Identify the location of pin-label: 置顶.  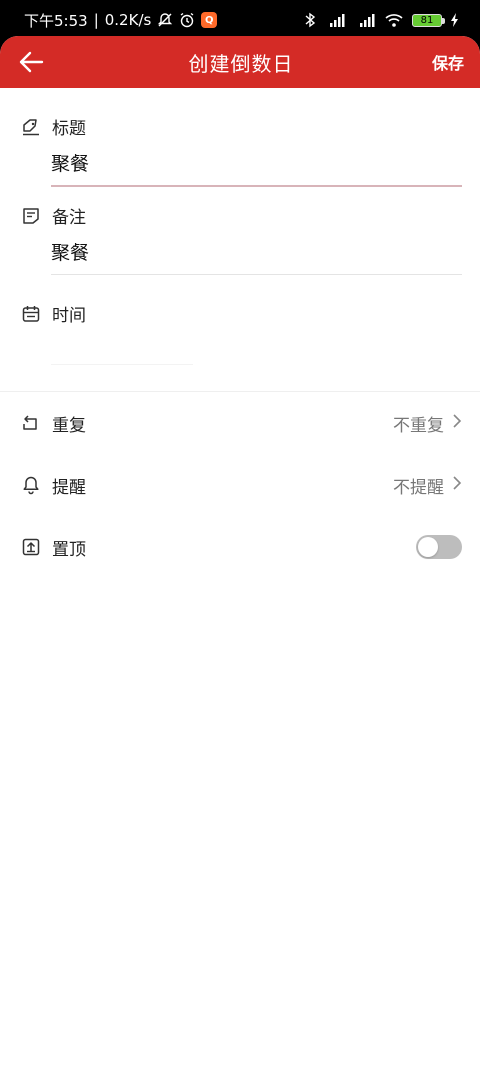
(69, 549).